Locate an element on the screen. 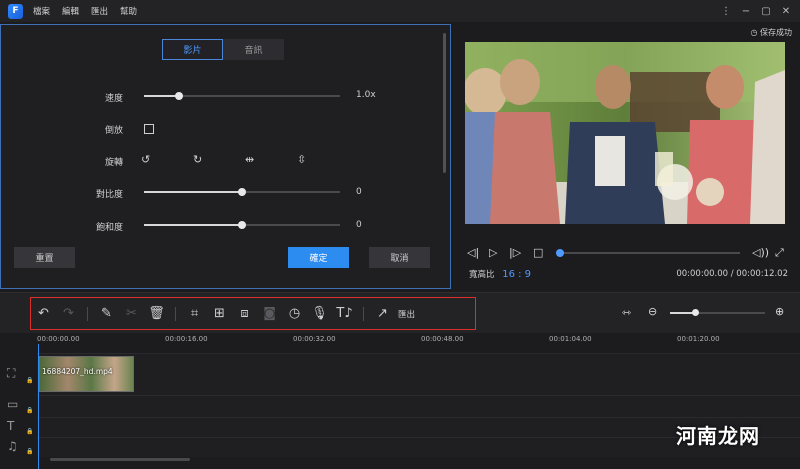 The width and height of the screenshot is (800, 469). saturation-slider-knob is located at coordinates (242, 225).